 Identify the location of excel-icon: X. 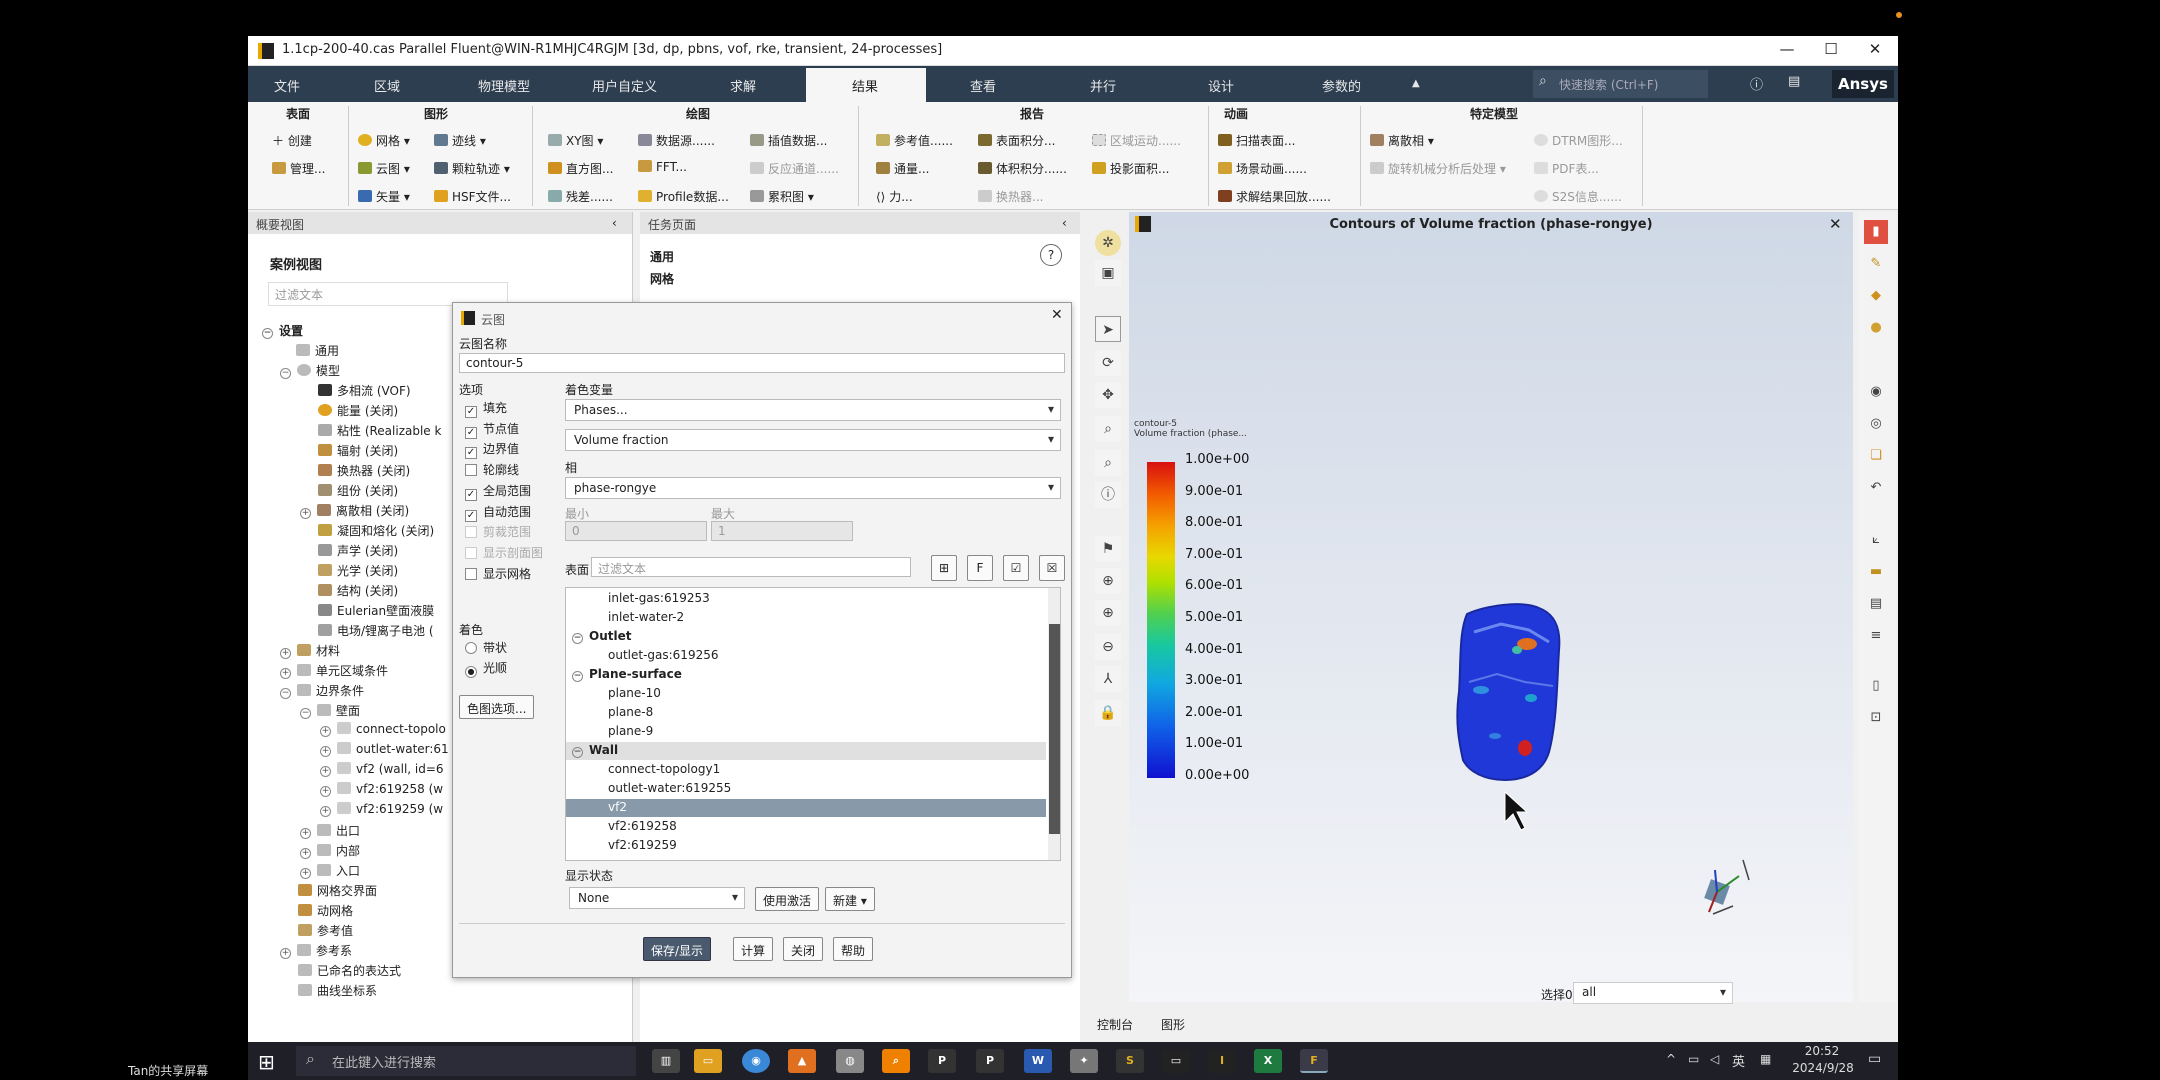
(1268, 1061).